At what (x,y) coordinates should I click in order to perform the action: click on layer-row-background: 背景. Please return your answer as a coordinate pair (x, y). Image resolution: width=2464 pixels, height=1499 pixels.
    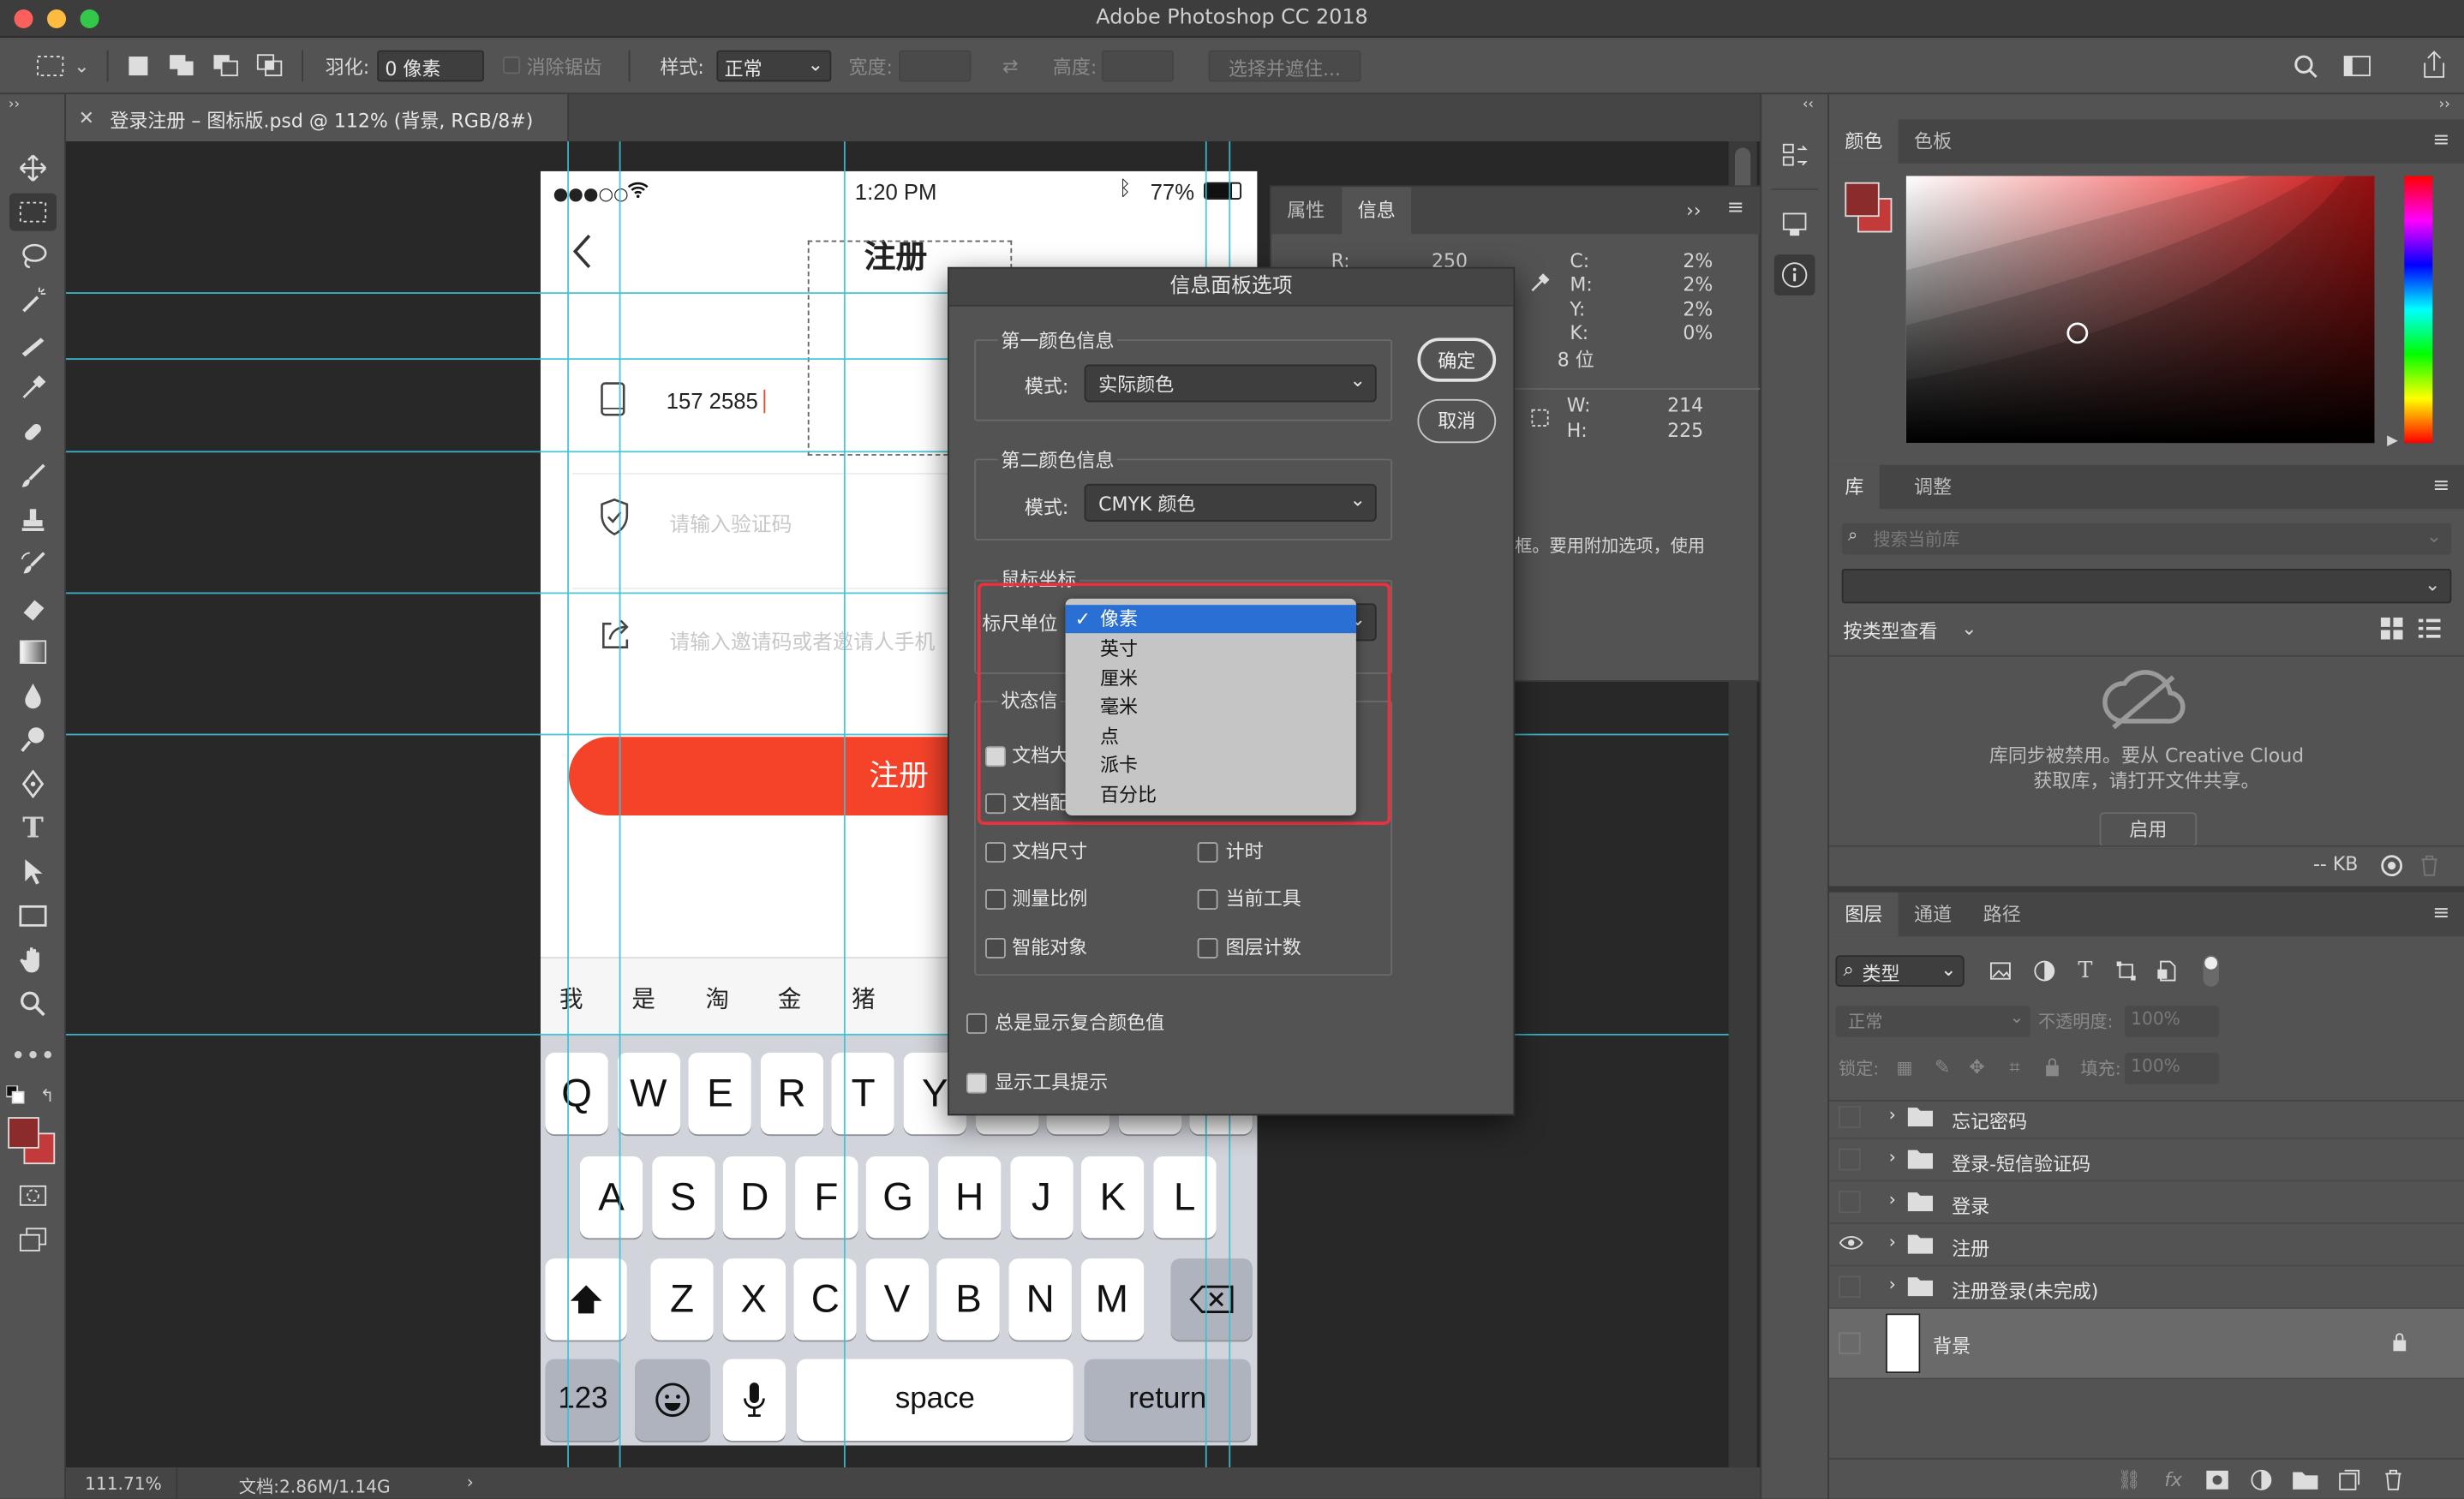
    Looking at the image, I should click on (2146, 1343).